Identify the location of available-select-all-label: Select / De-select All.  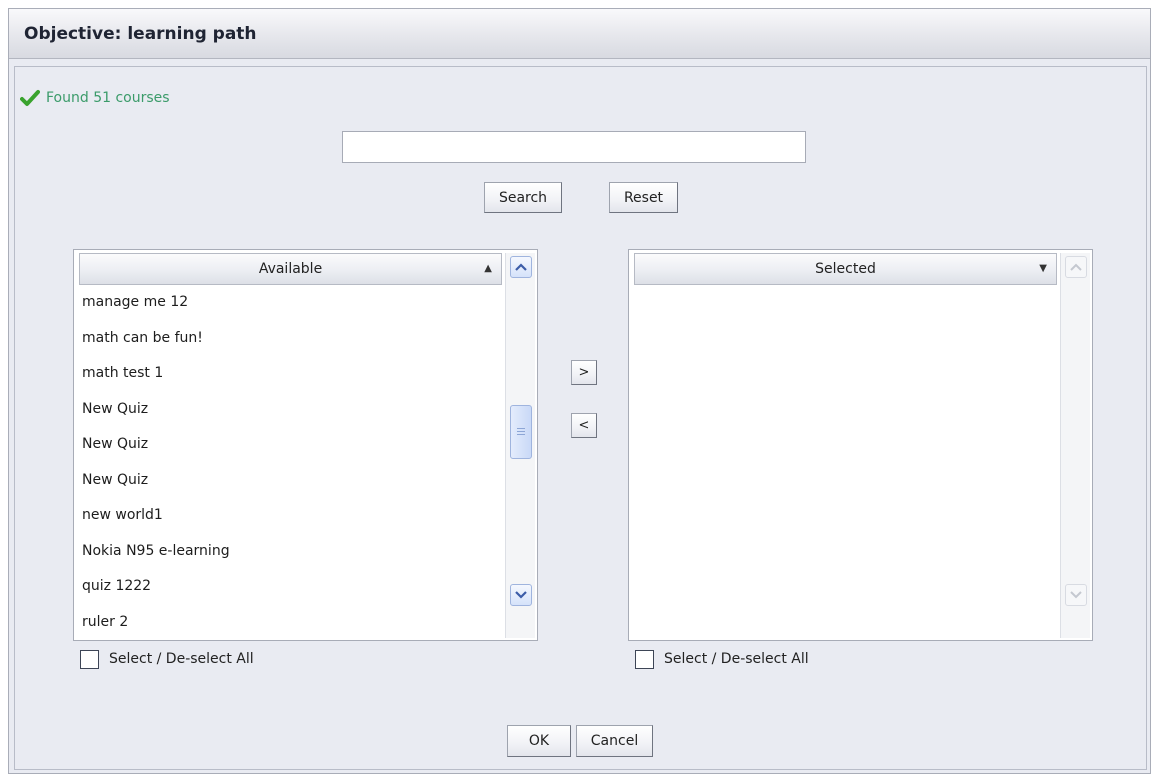
(181, 659).